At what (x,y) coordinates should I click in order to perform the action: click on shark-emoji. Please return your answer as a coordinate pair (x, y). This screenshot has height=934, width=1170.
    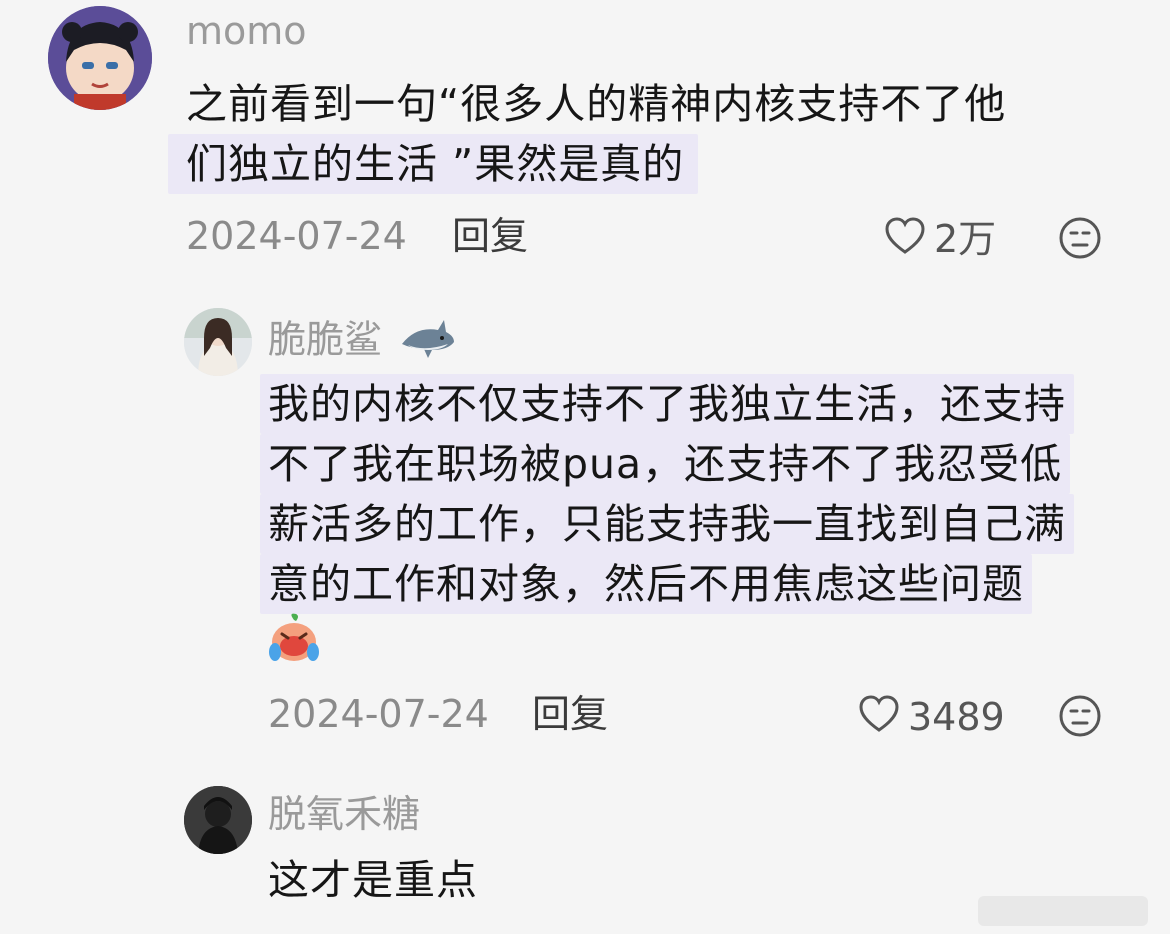
    Looking at the image, I should click on (427, 342).